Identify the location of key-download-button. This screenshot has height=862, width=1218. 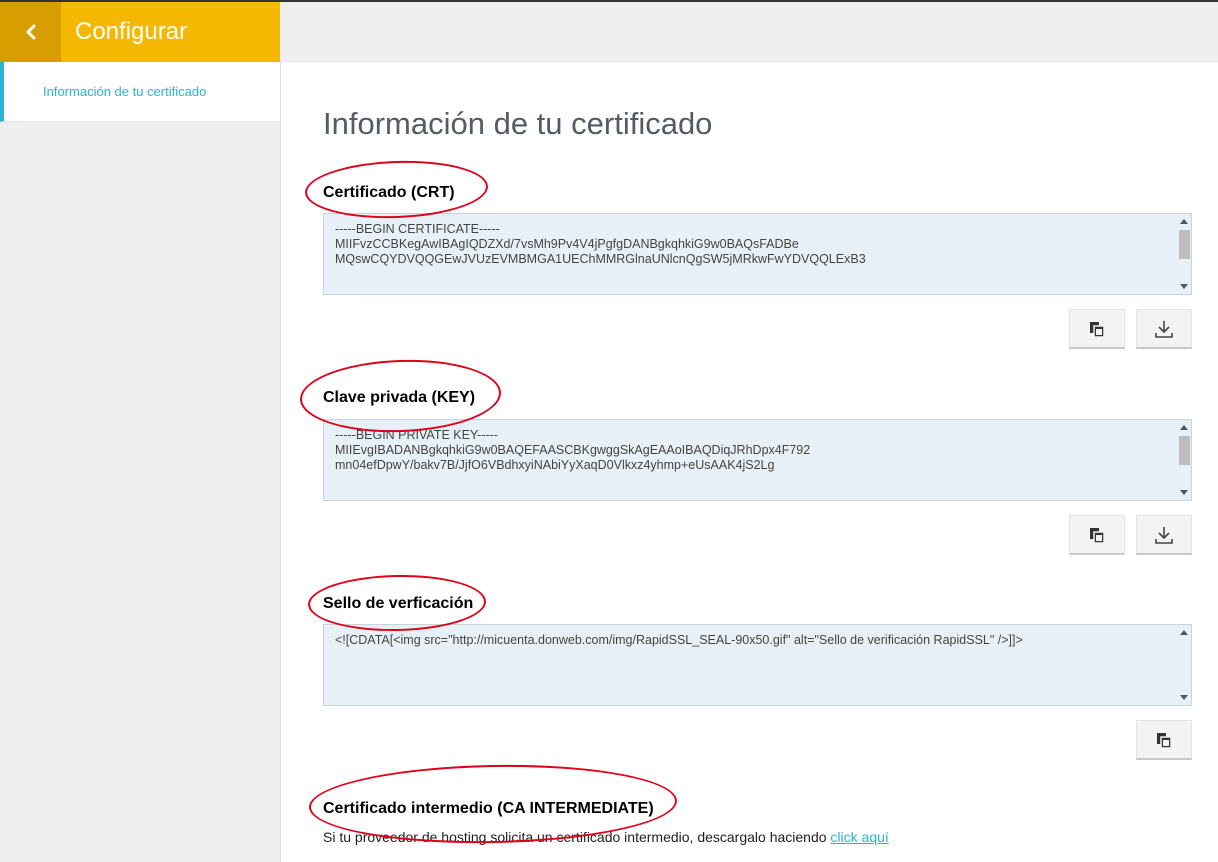
(1164, 535).